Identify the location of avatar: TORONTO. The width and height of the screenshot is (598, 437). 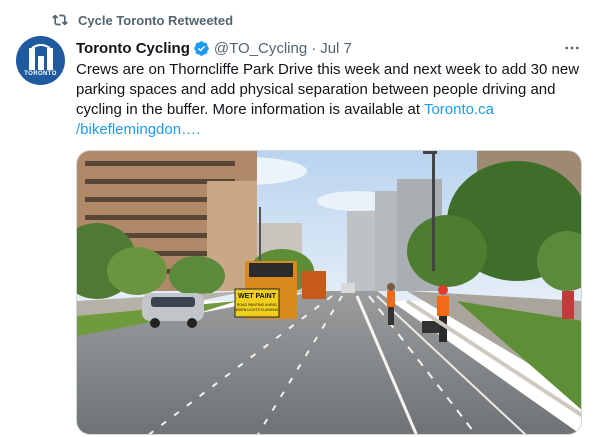
(40, 60).